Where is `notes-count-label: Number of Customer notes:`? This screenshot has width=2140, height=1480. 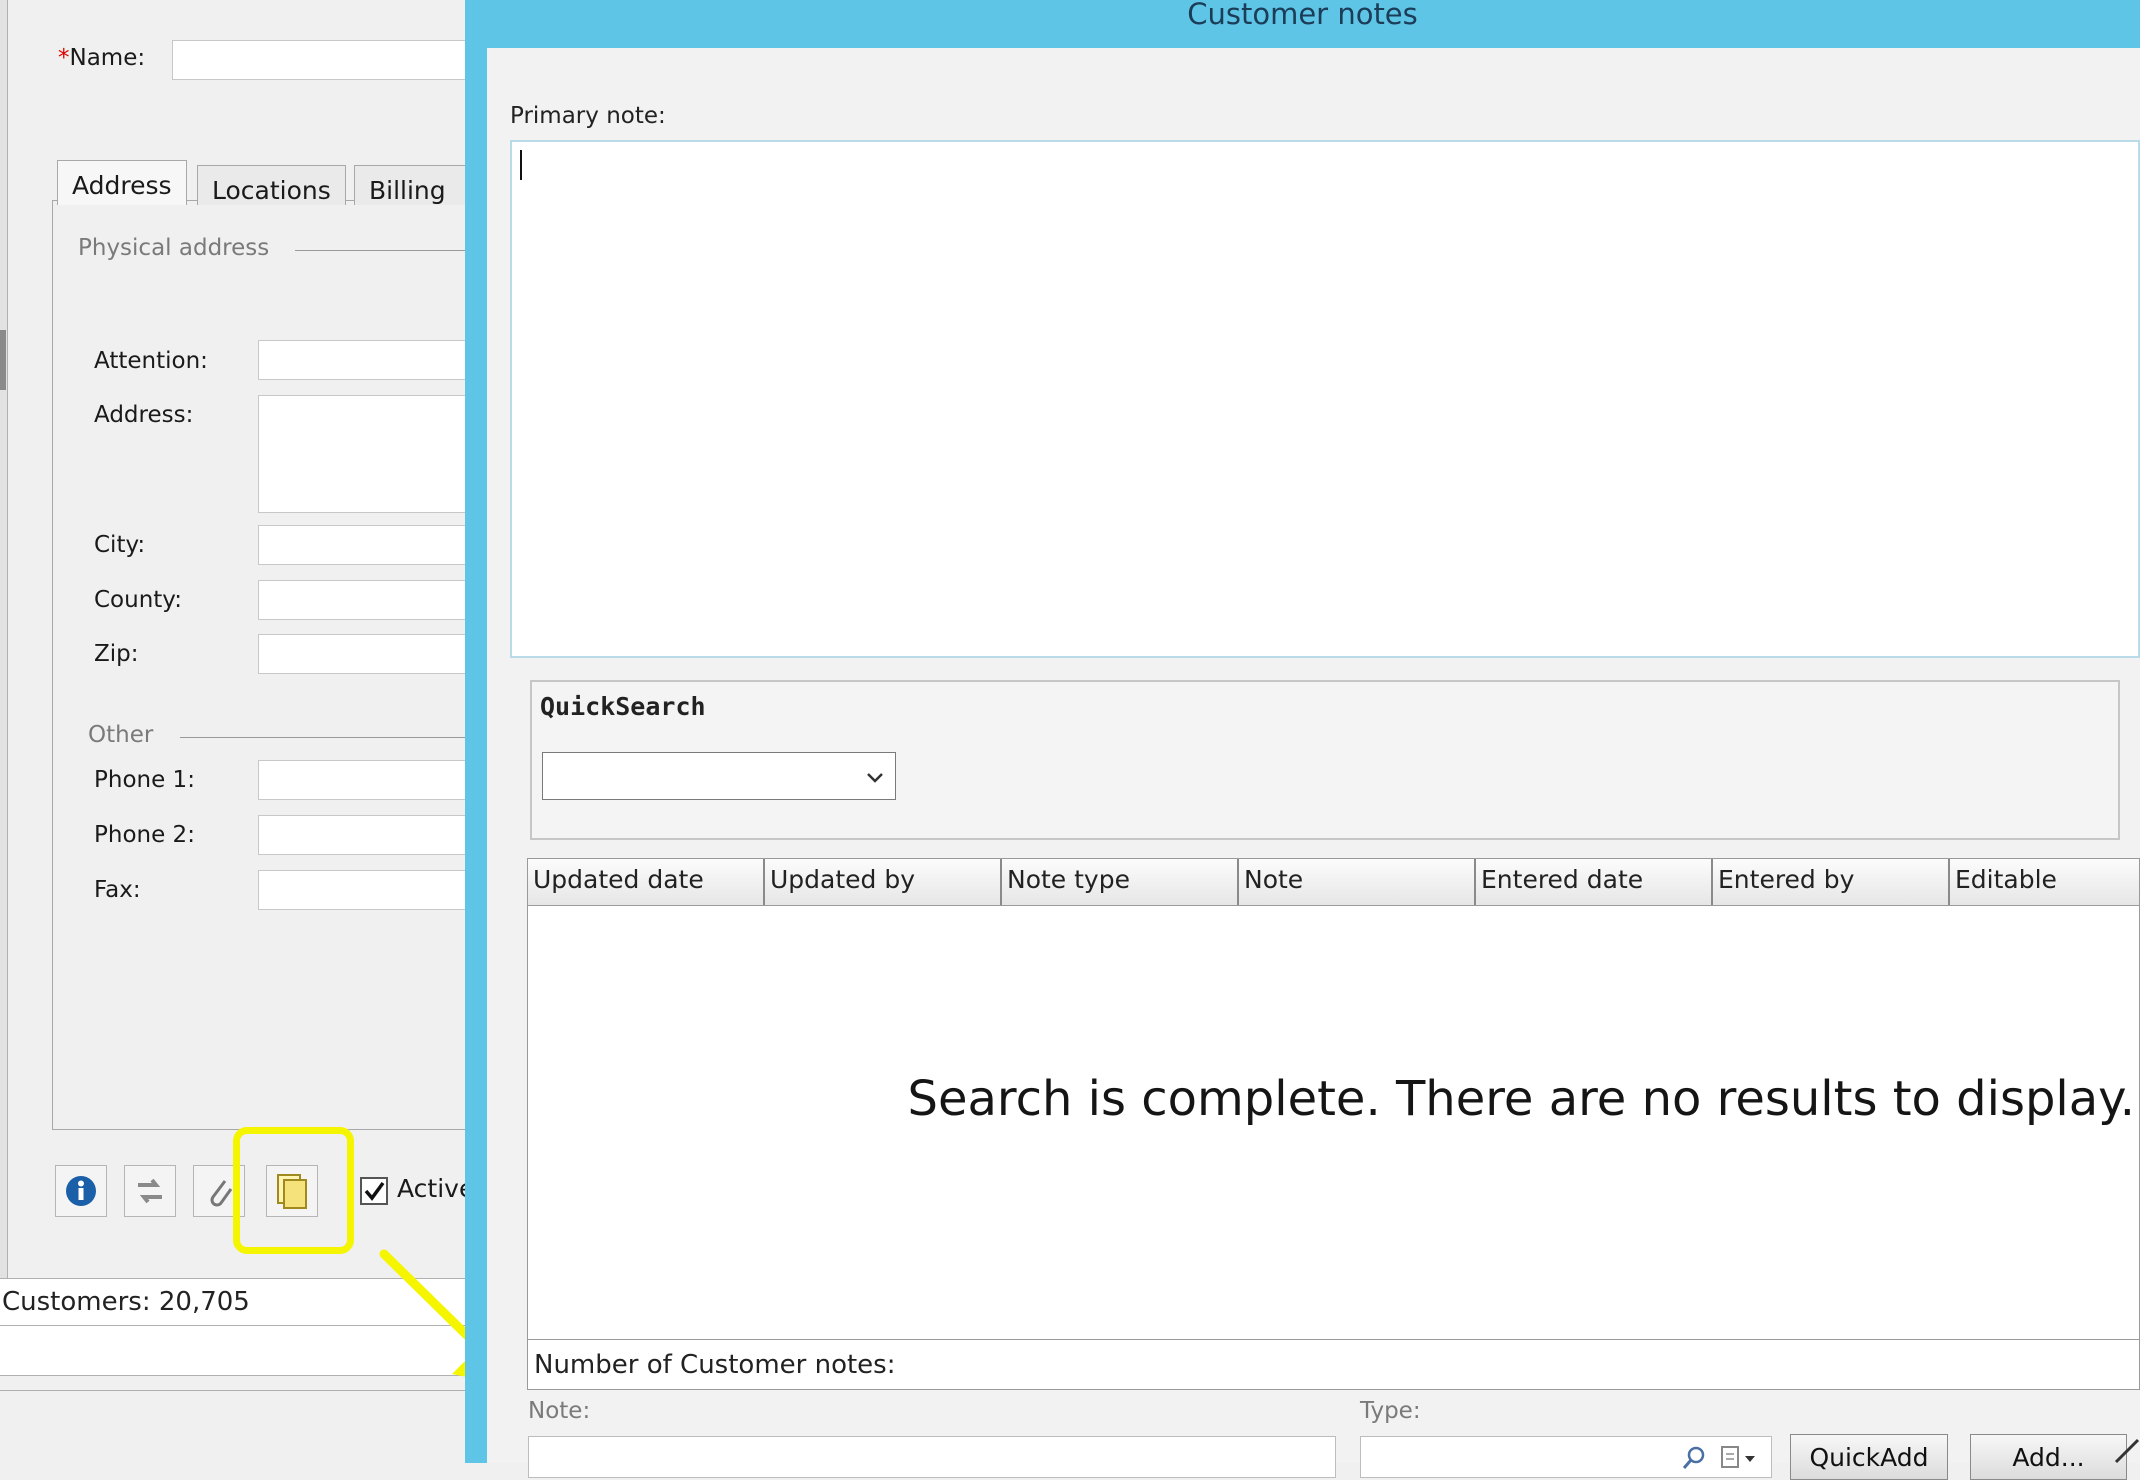
notes-count-label: Number of Customer notes: is located at coordinates (715, 1365).